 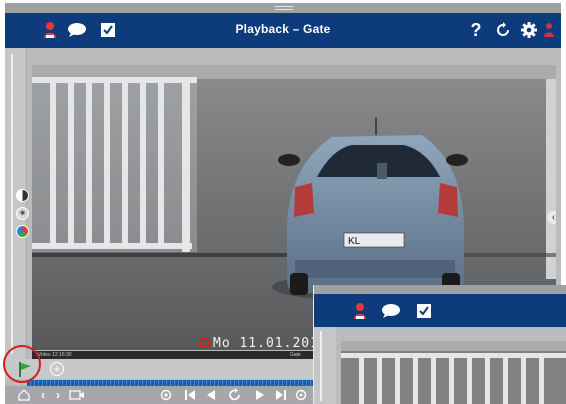 I want to click on chevron-left-icon: ‹, so click(x=43, y=395).